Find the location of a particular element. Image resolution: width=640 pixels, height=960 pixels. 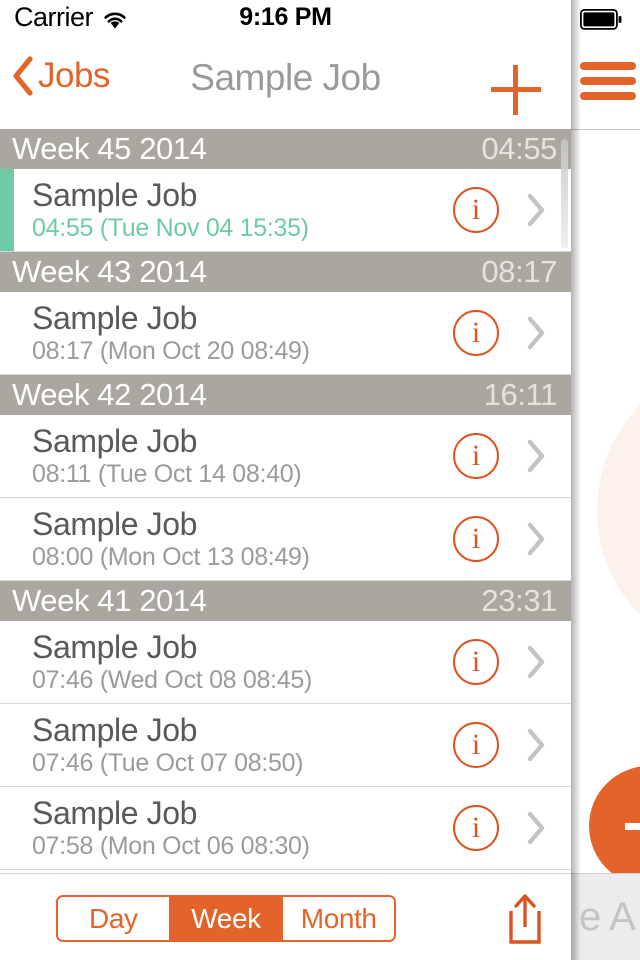

period-segmented-control: Day Week Month is located at coordinates (226, 918).